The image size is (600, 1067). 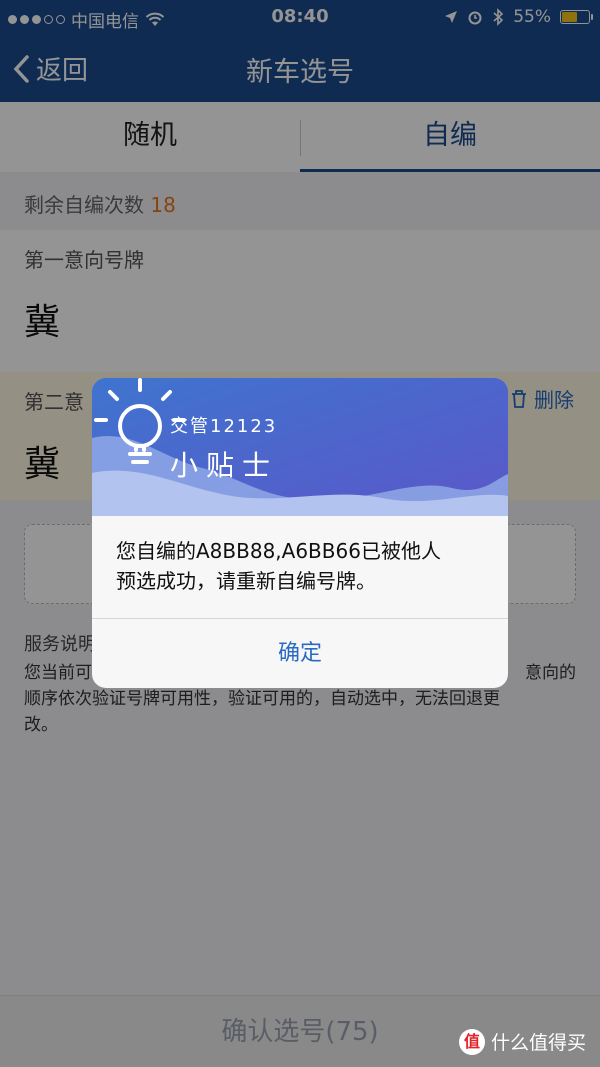 What do you see at coordinates (538, 1043) in the screenshot?
I see `watermark-text: 什么值得买` at bounding box center [538, 1043].